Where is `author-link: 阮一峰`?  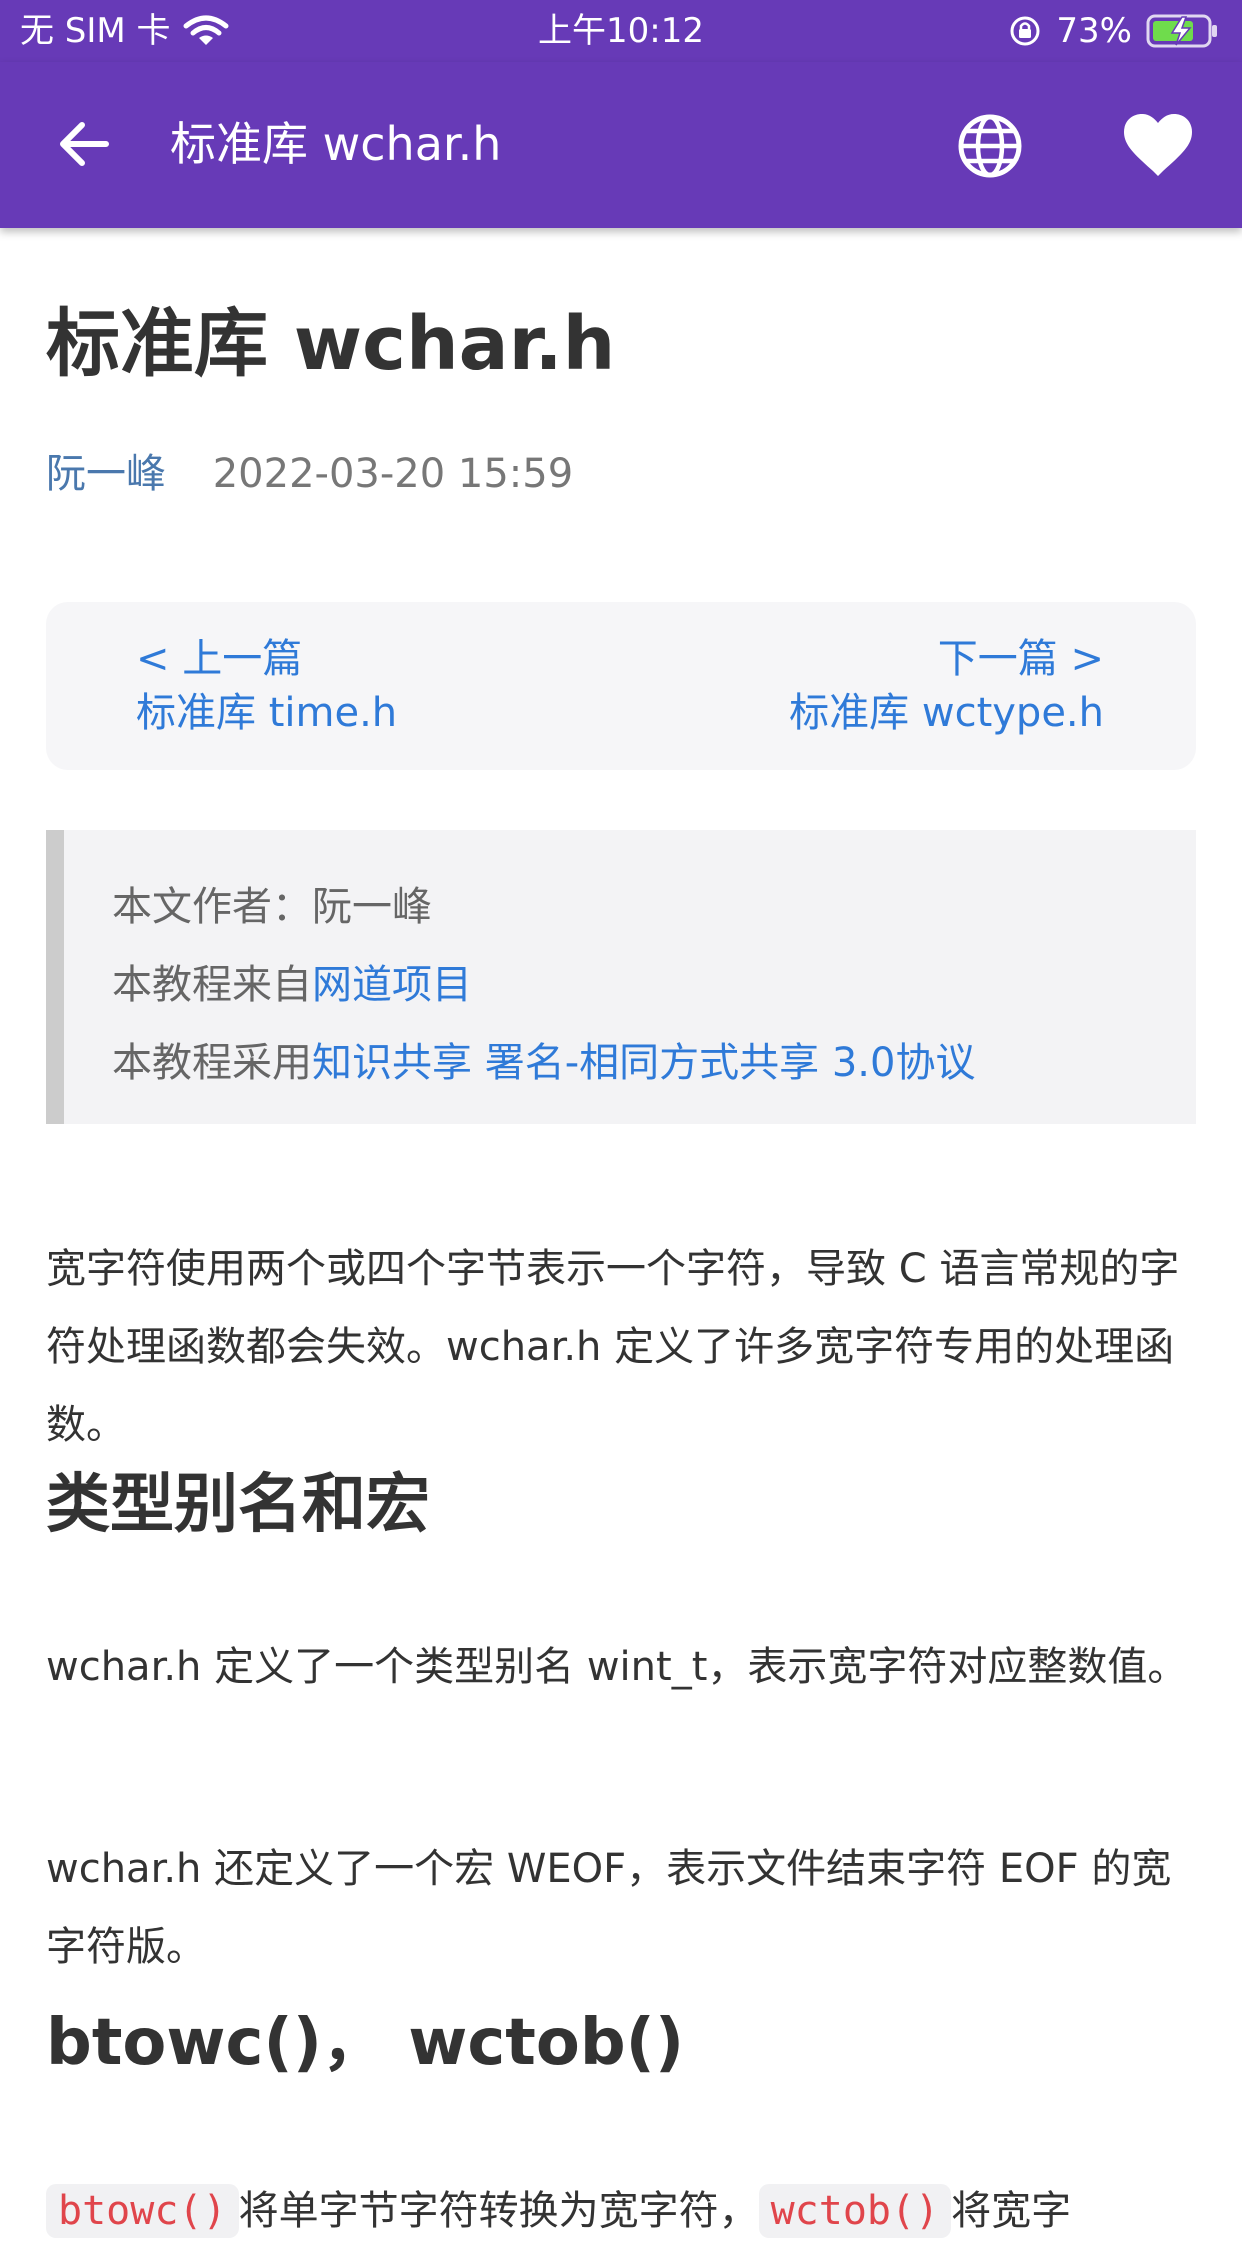
author-link: 阮一峰 is located at coordinates (106, 474).